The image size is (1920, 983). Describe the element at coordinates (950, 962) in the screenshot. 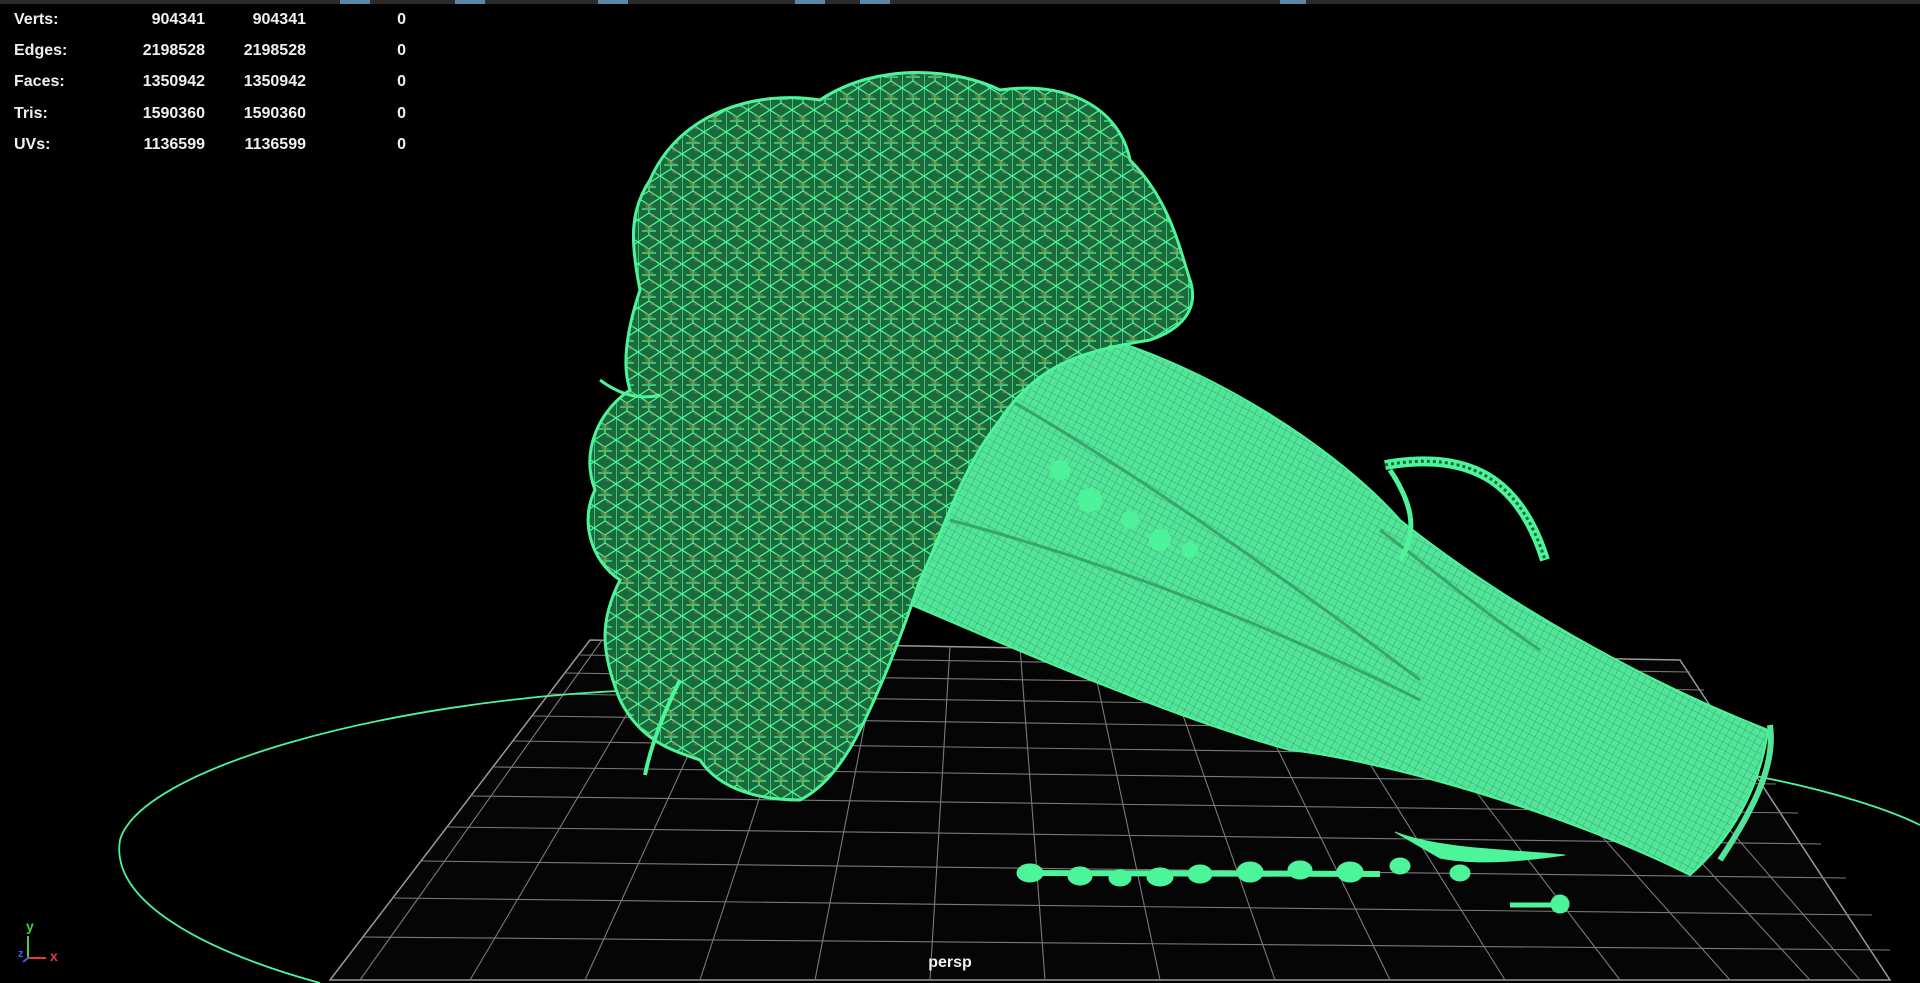

I see `camera-name-label: persp` at that location.